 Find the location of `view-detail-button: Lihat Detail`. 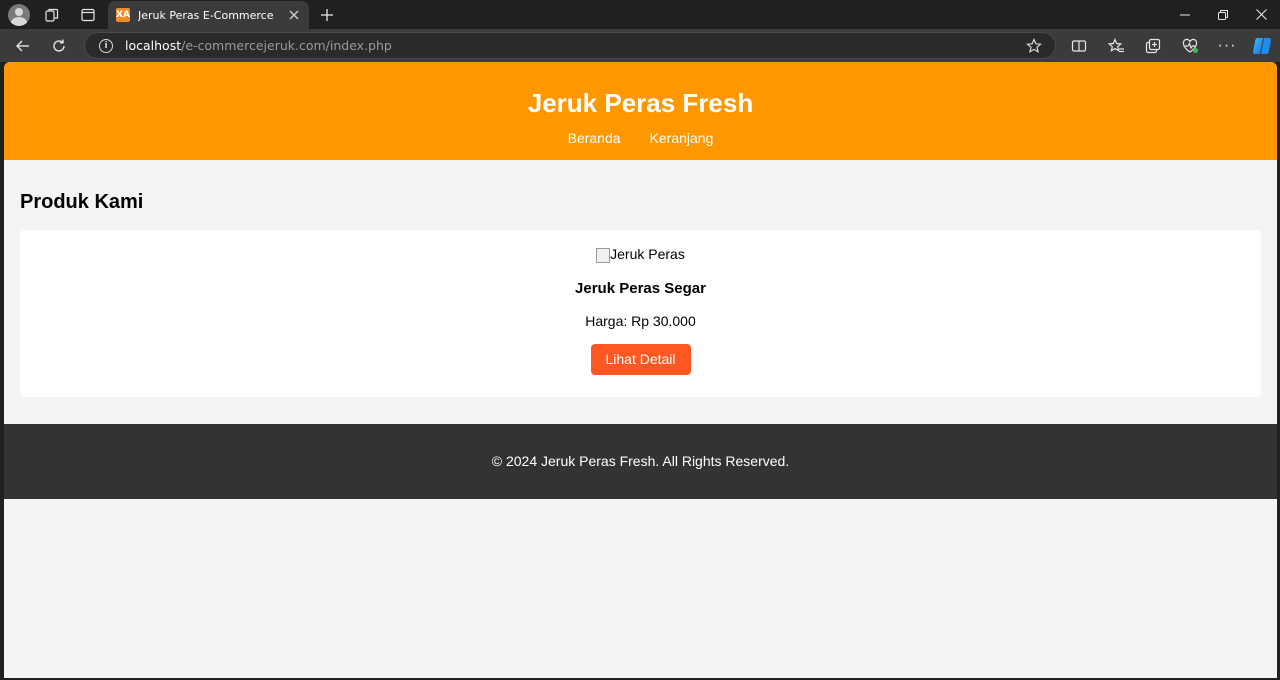

view-detail-button: Lihat Detail is located at coordinates (640, 359).